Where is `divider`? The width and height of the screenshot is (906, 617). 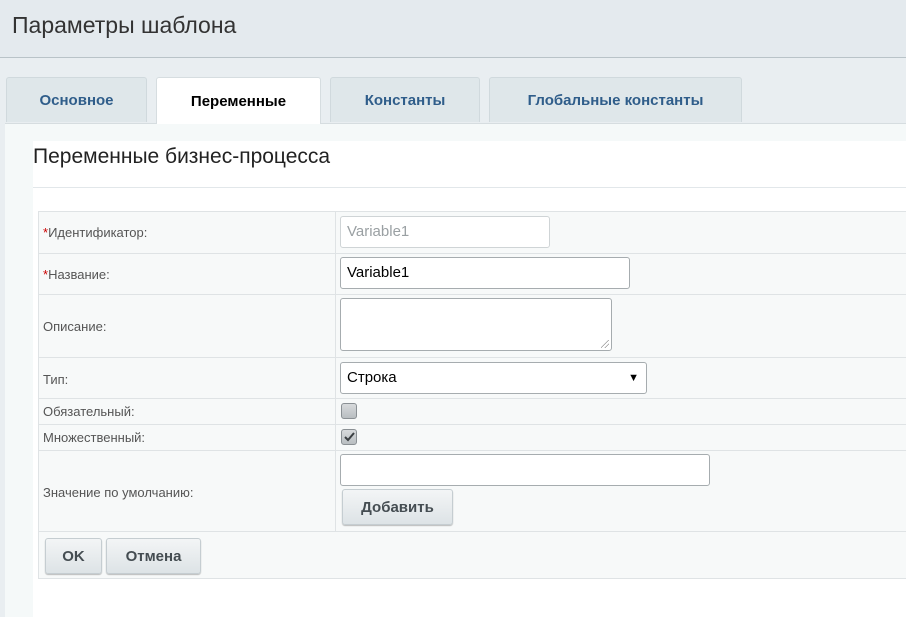
divider is located at coordinates (469, 187).